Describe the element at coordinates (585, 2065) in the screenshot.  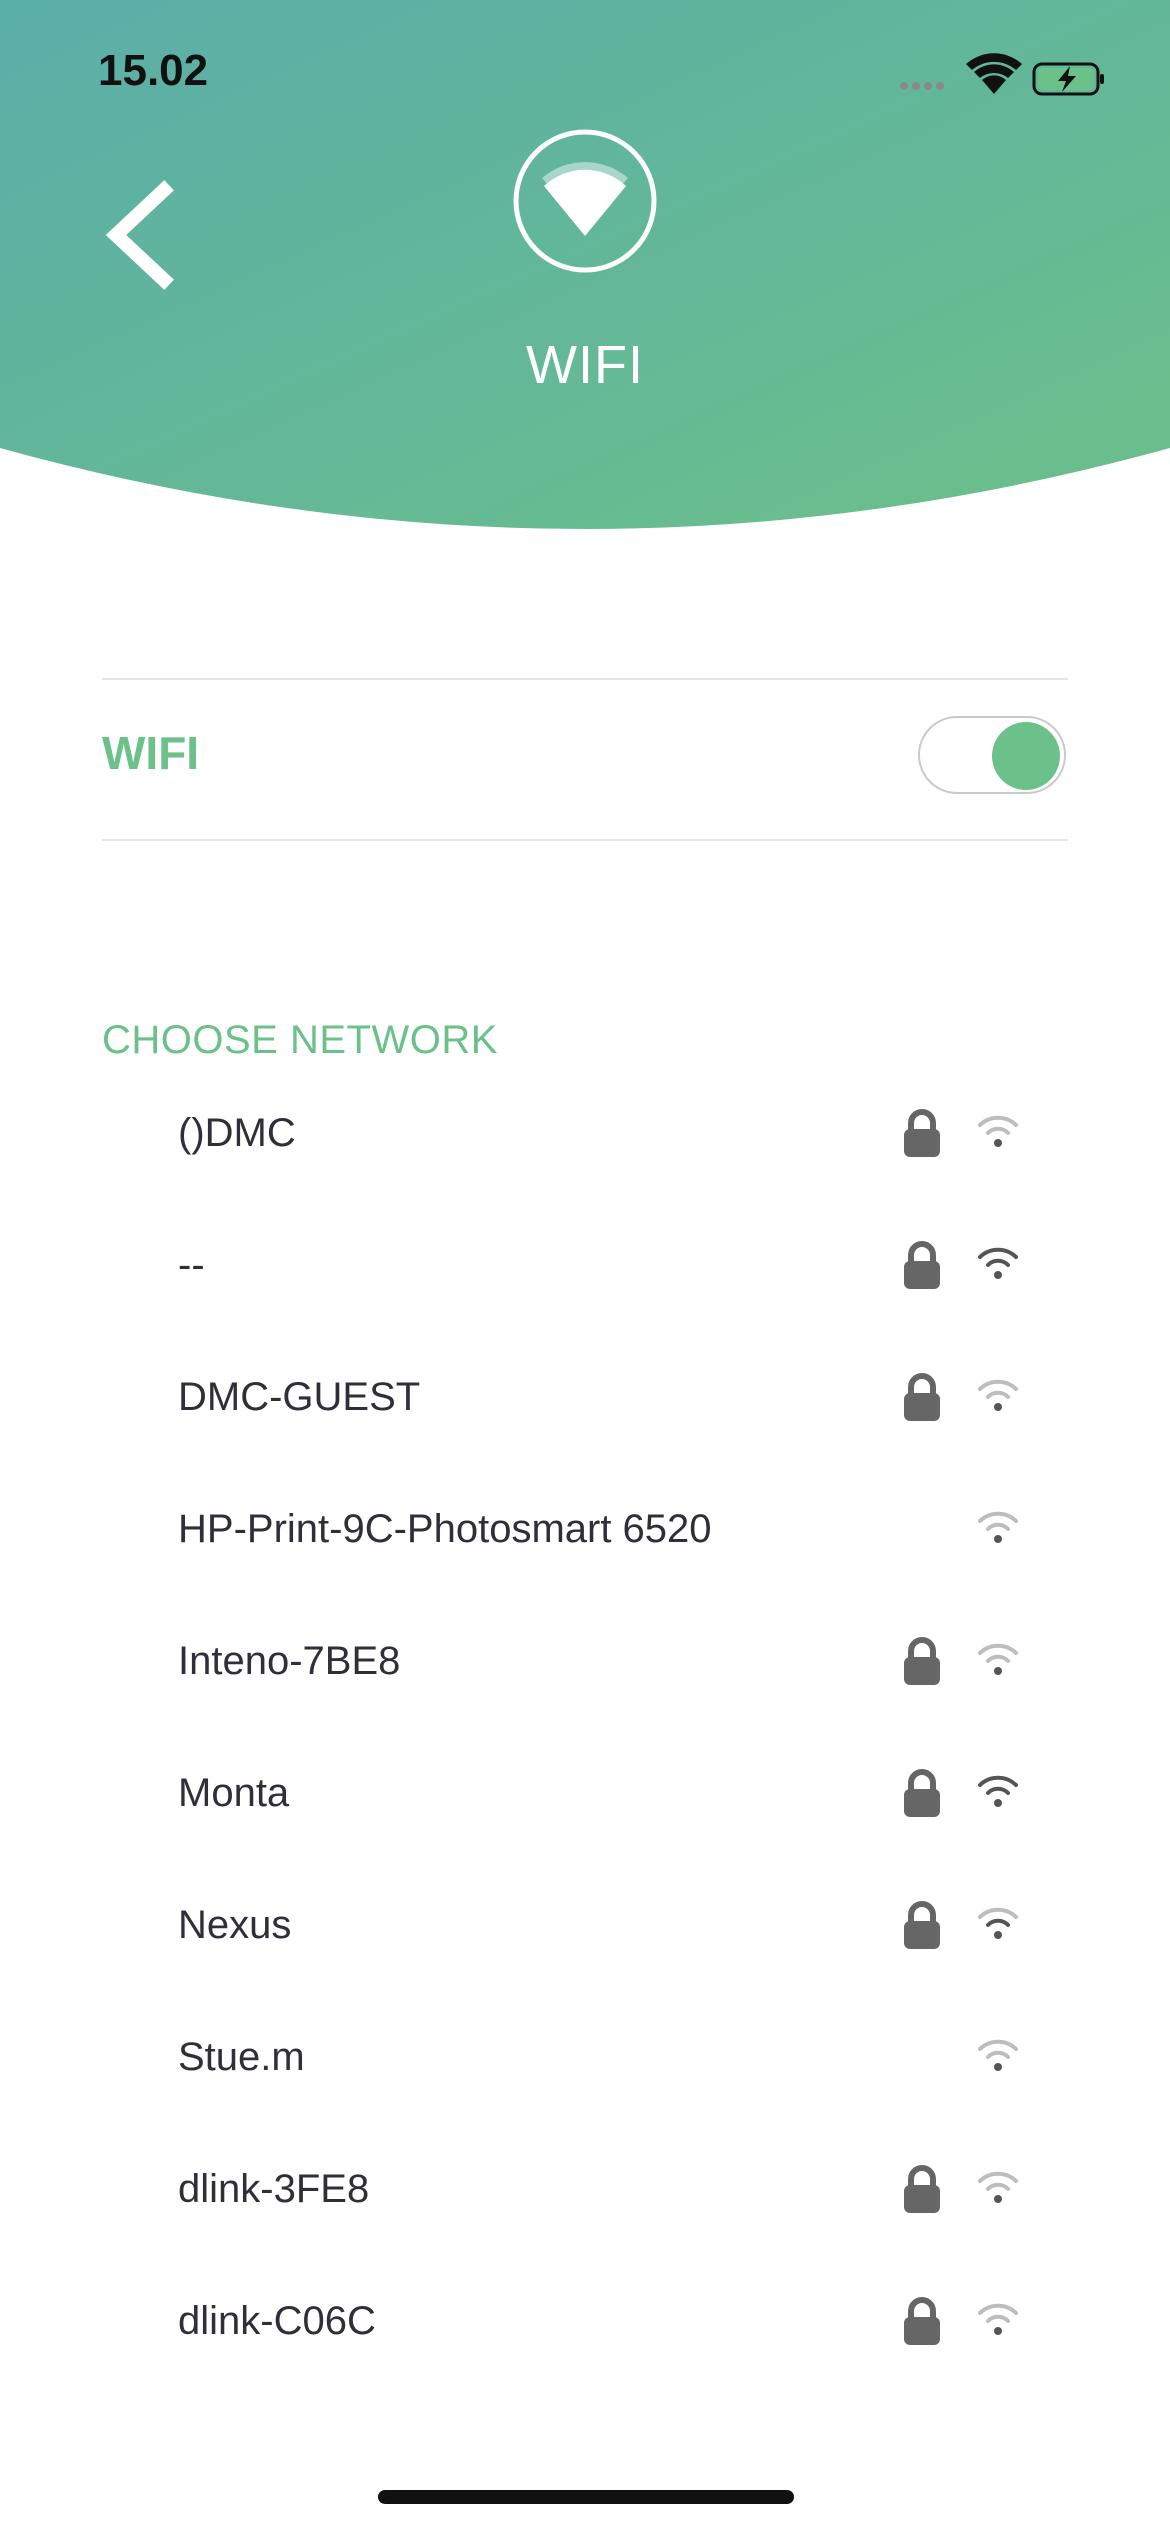
I see `network-row: Stue.m` at that location.